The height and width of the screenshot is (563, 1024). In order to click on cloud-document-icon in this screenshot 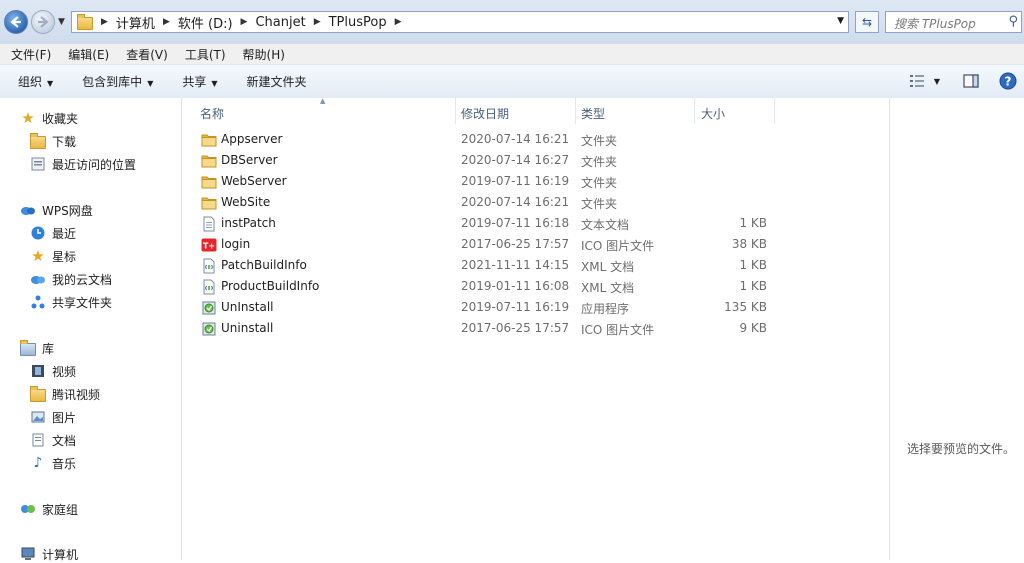, I will do `click(38, 279)`.